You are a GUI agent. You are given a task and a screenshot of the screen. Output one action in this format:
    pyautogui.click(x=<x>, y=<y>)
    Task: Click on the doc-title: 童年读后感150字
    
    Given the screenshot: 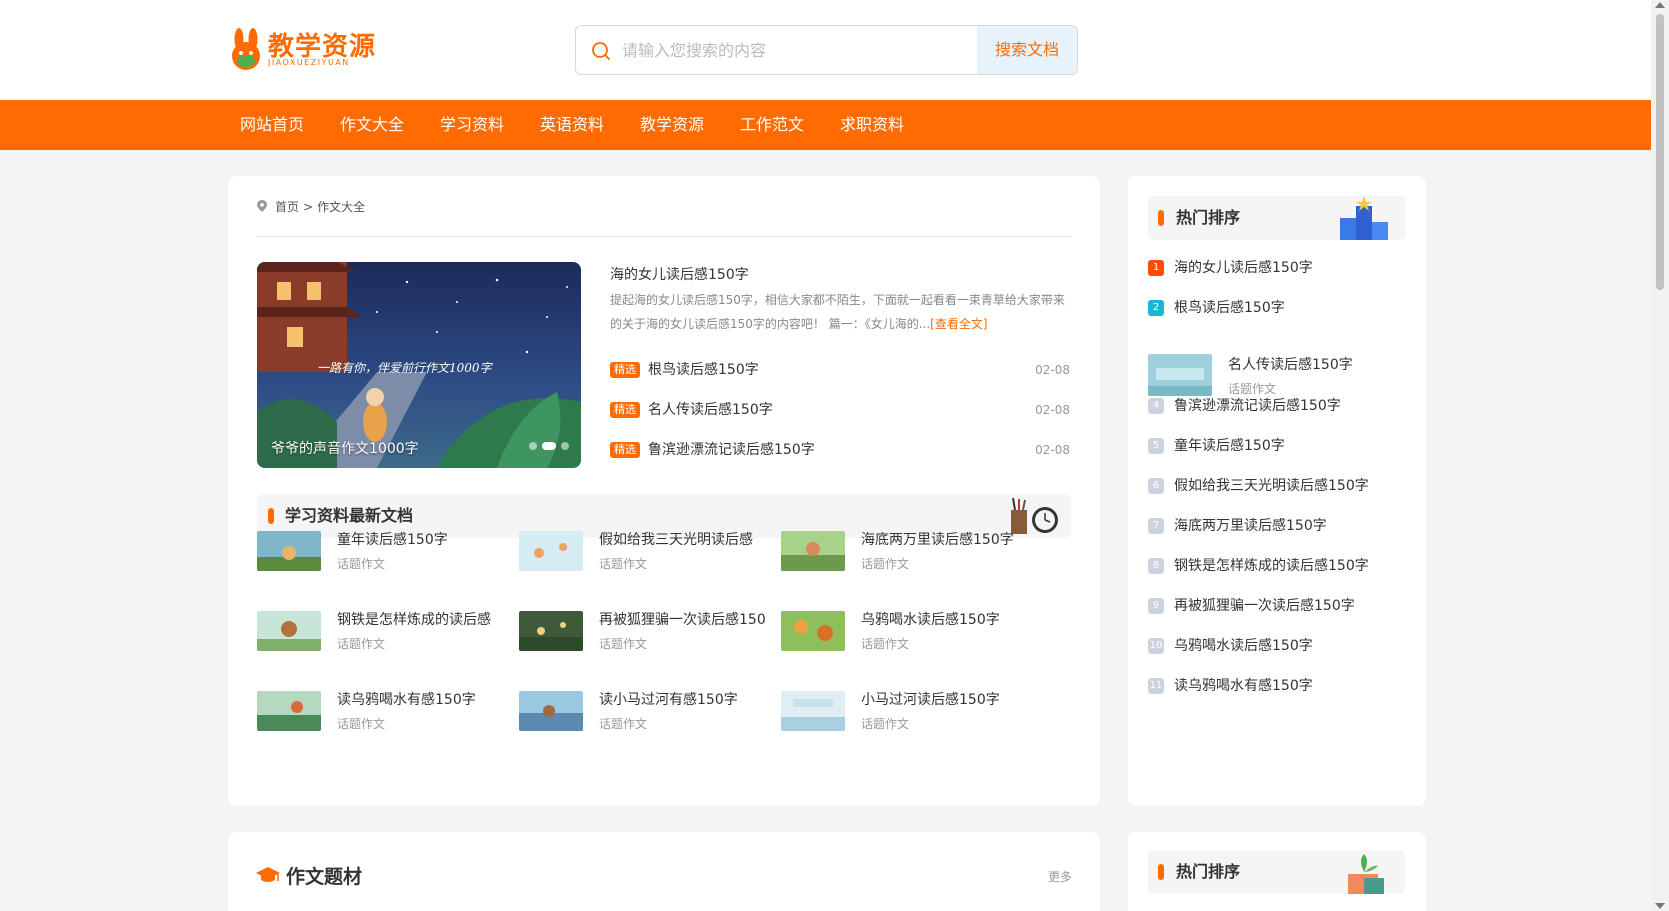 What is the action you would take?
    pyautogui.click(x=392, y=540)
    